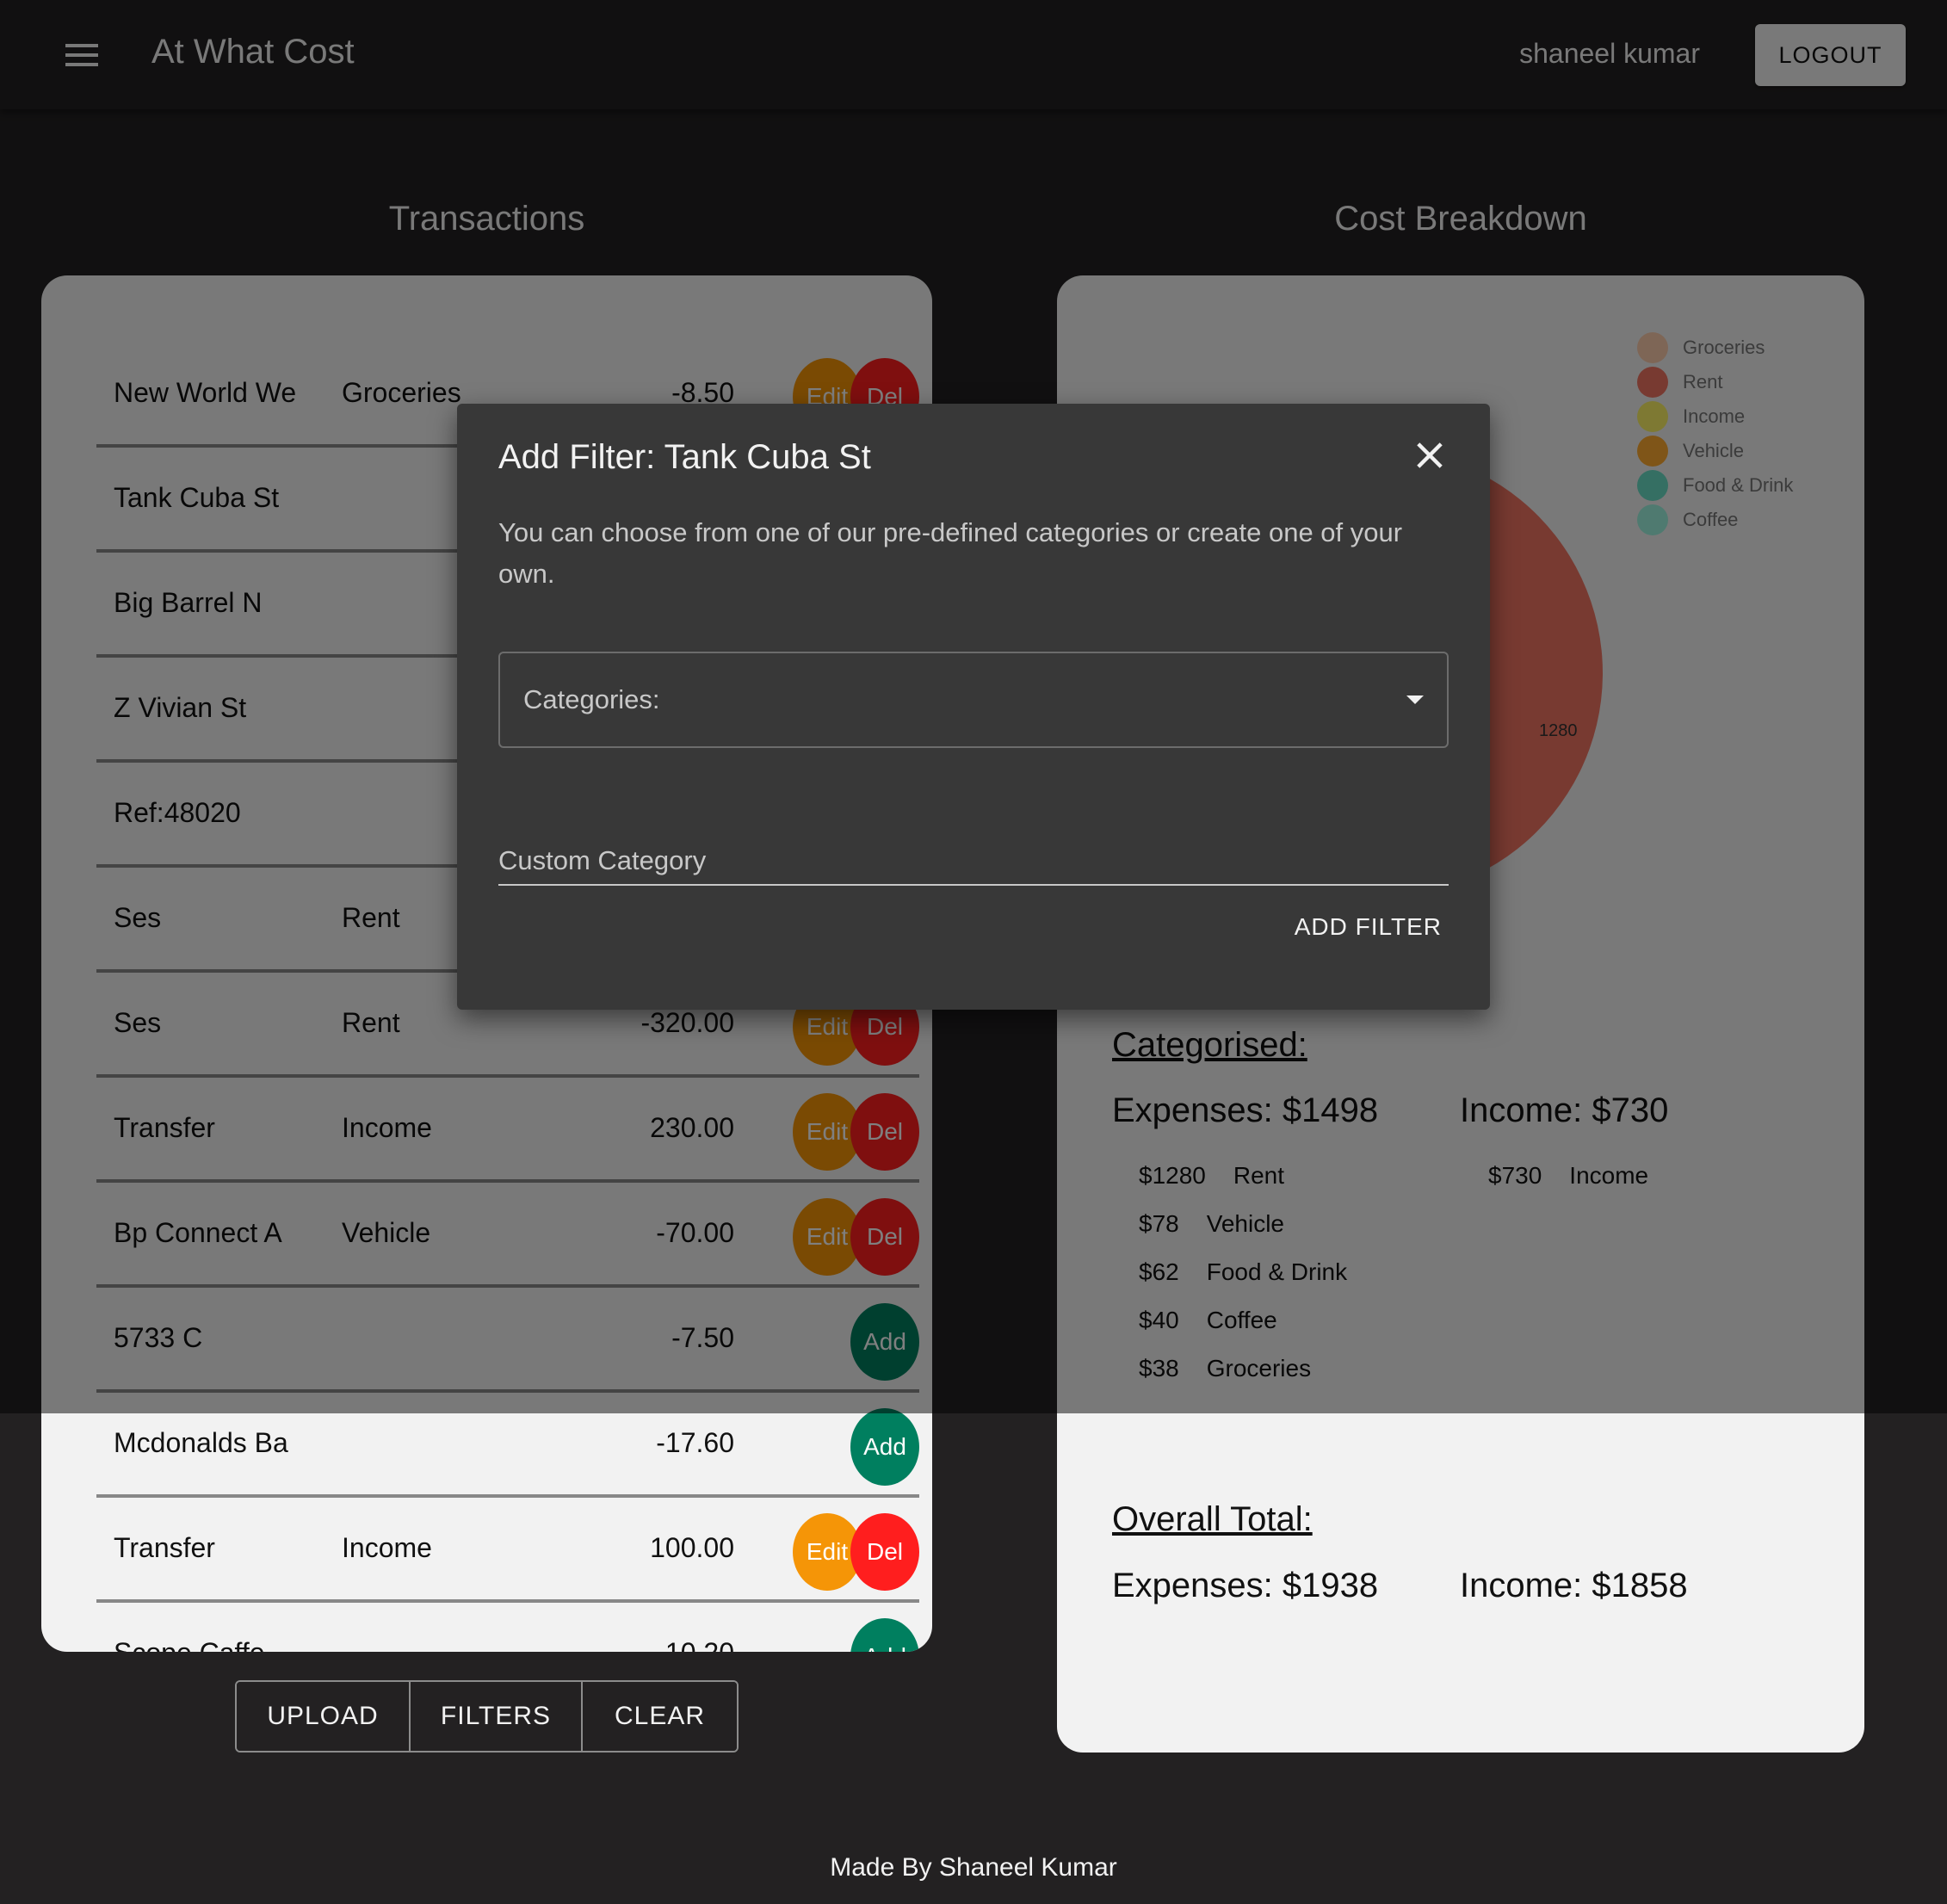 This screenshot has height=1904, width=1947. Describe the element at coordinates (973, 1867) in the screenshot. I see `footer-credit: Made By Shaneel Kumar` at that location.